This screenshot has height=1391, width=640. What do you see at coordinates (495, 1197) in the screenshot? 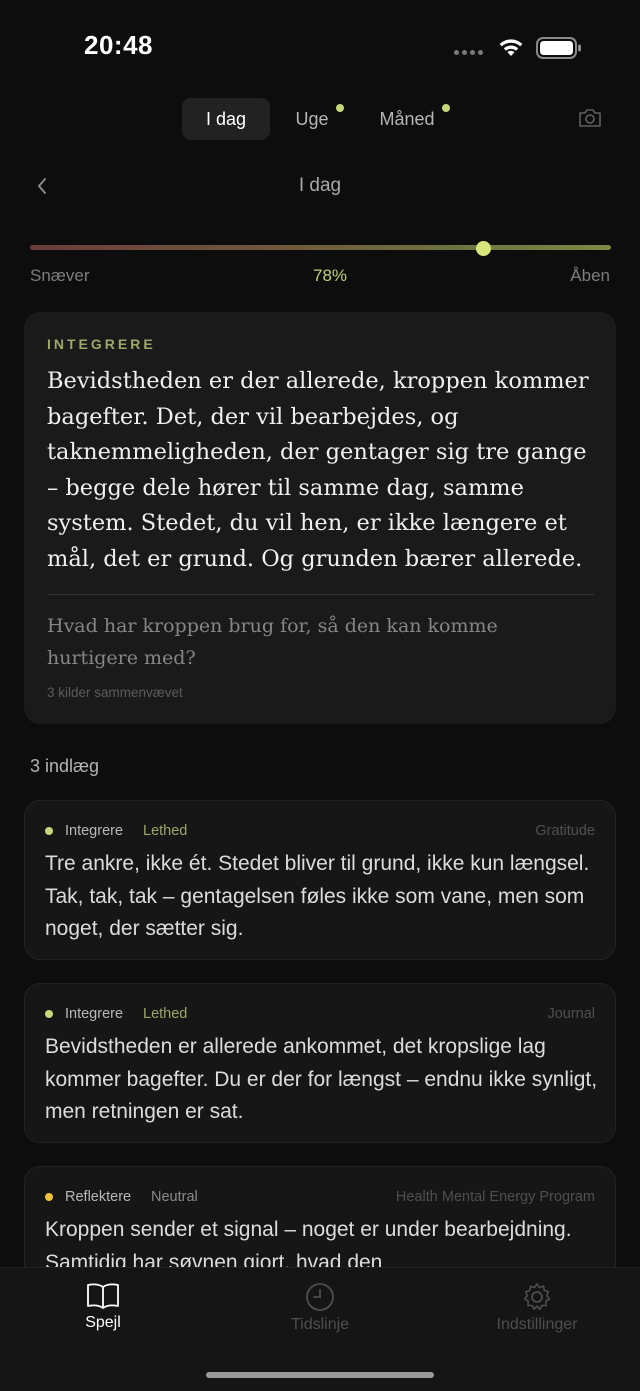
I see `entry-source: Health Mental Energy Program` at bounding box center [495, 1197].